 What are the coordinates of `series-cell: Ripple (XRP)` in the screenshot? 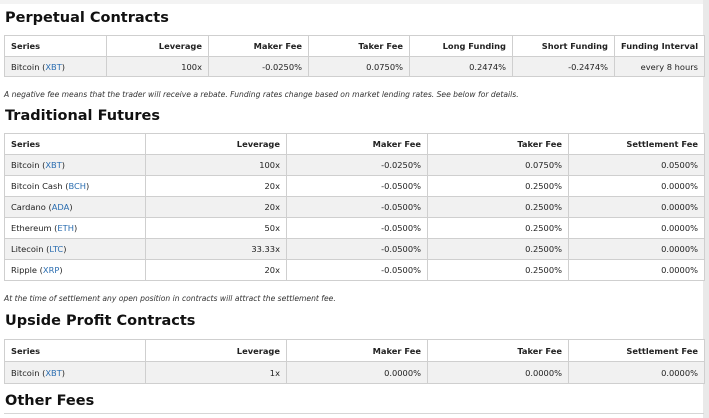 It's located at (75, 270).